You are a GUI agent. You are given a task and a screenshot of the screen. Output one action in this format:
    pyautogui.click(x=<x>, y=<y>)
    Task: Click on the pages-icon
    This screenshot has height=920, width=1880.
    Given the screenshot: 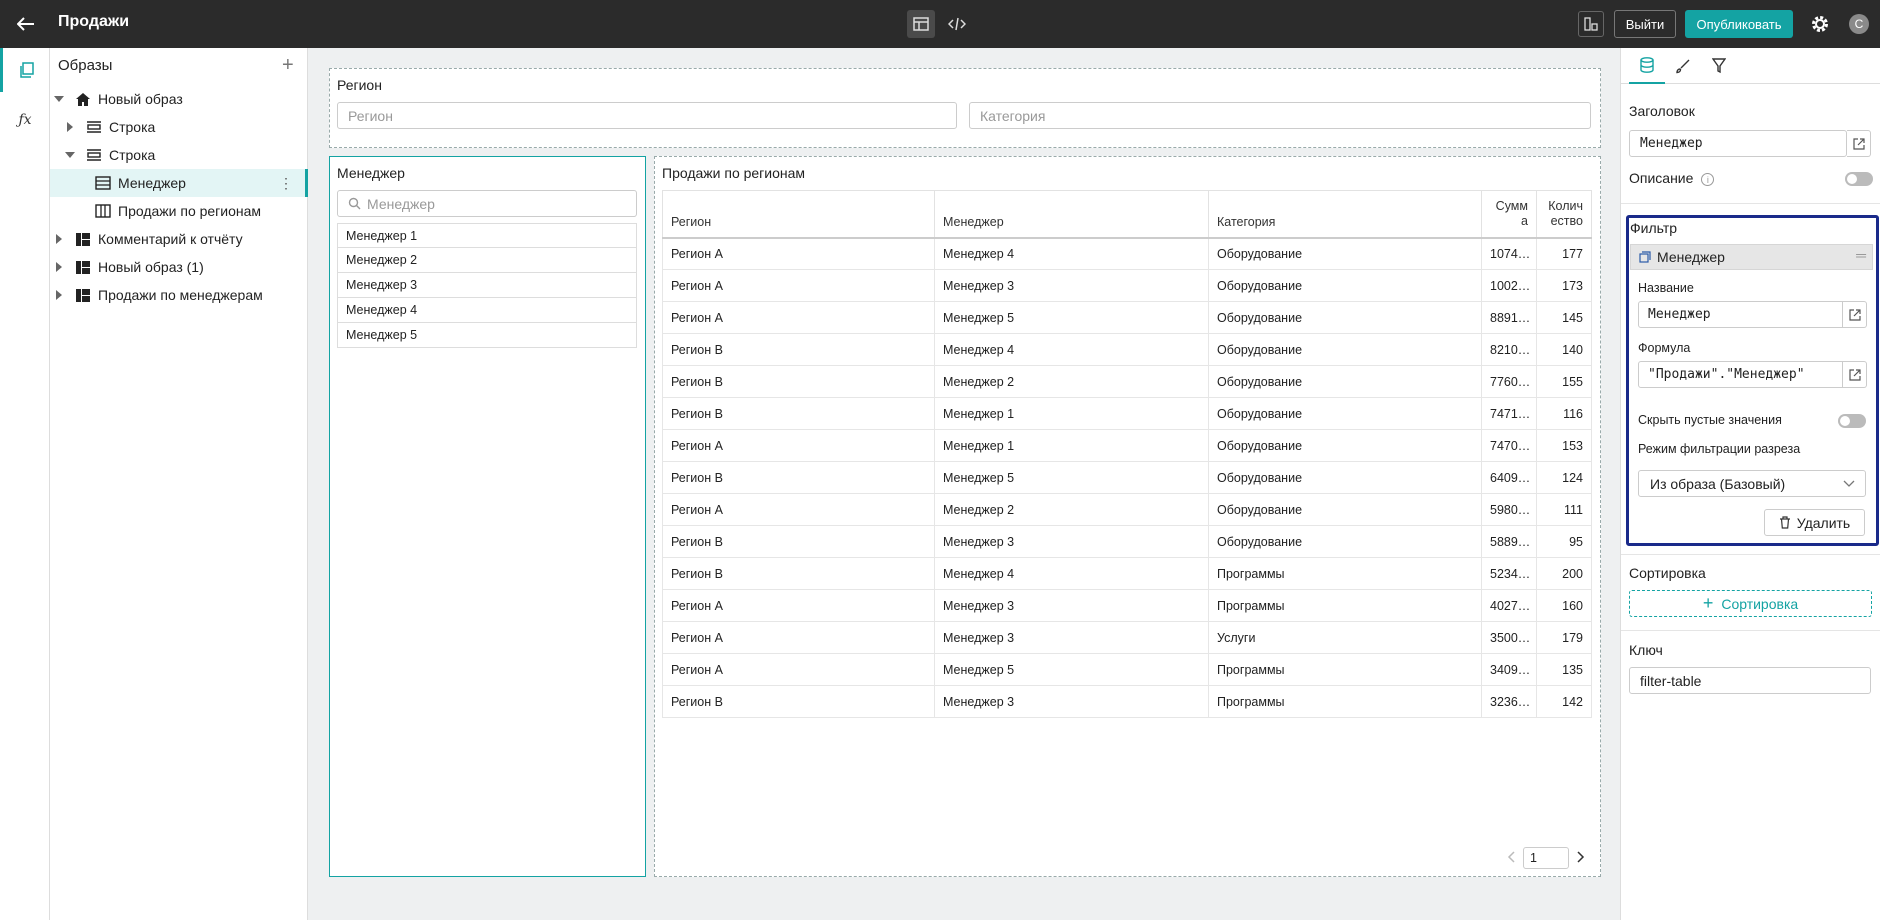 What is the action you would take?
    pyautogui.click(x=25, y=70)
    